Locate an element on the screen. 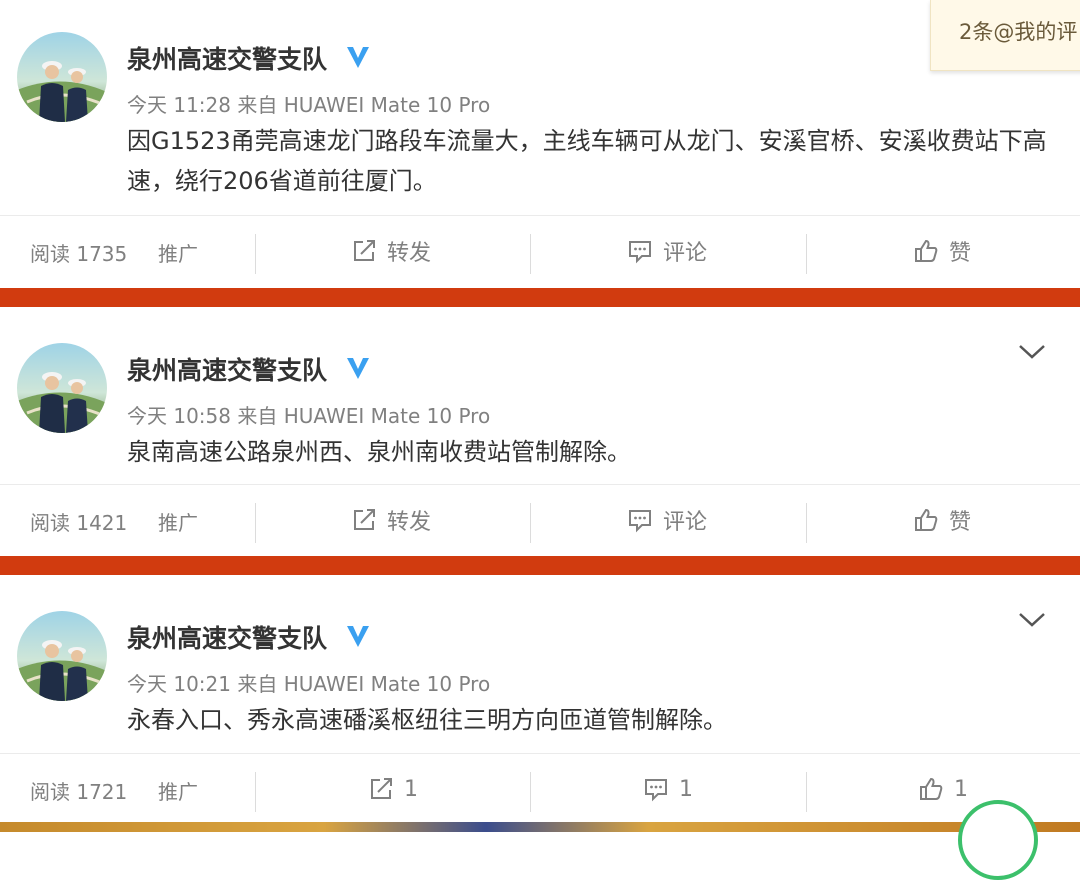  read-count: 阅读 1721 is located at coordinates (79, 792).